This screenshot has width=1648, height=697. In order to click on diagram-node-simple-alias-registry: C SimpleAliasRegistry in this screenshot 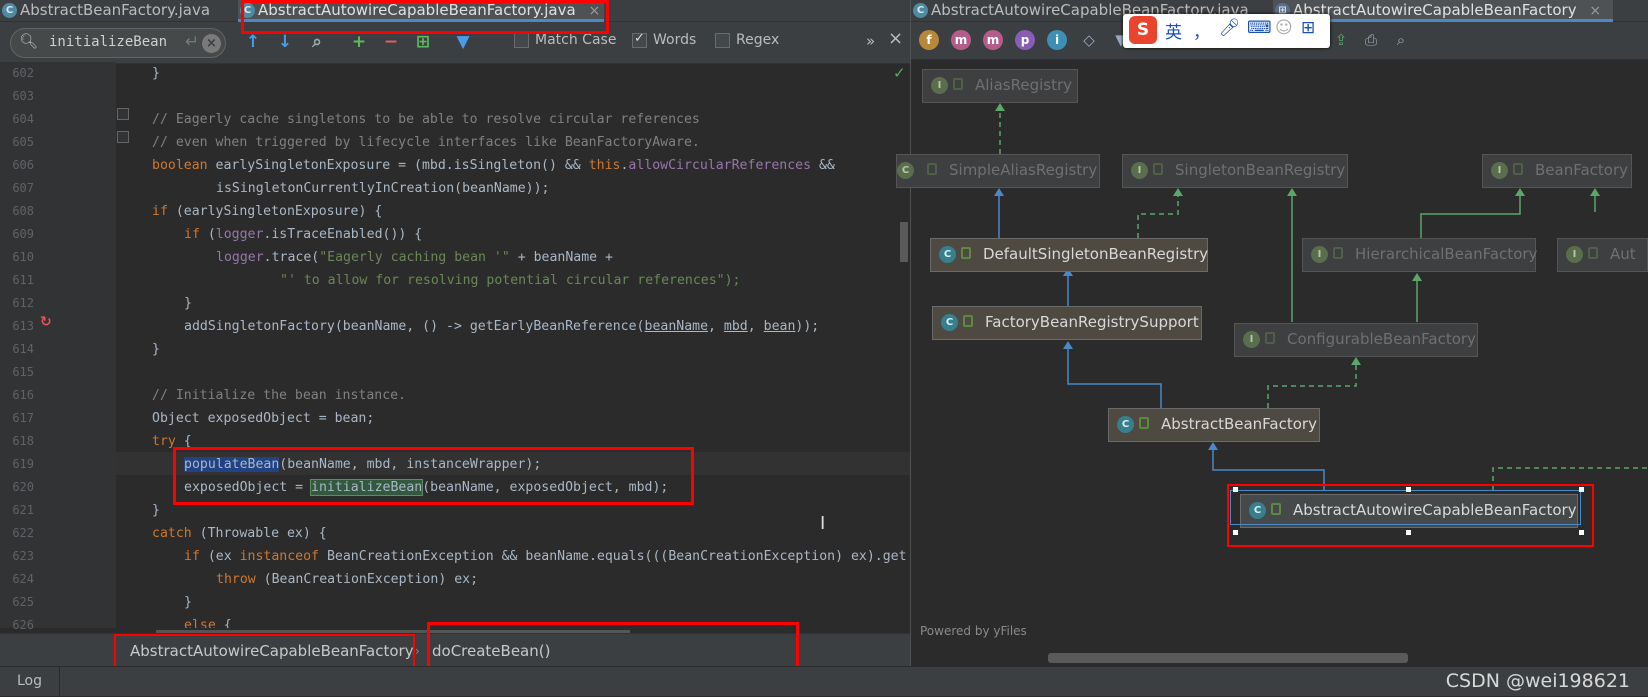, I will do `click(998, 171)`.